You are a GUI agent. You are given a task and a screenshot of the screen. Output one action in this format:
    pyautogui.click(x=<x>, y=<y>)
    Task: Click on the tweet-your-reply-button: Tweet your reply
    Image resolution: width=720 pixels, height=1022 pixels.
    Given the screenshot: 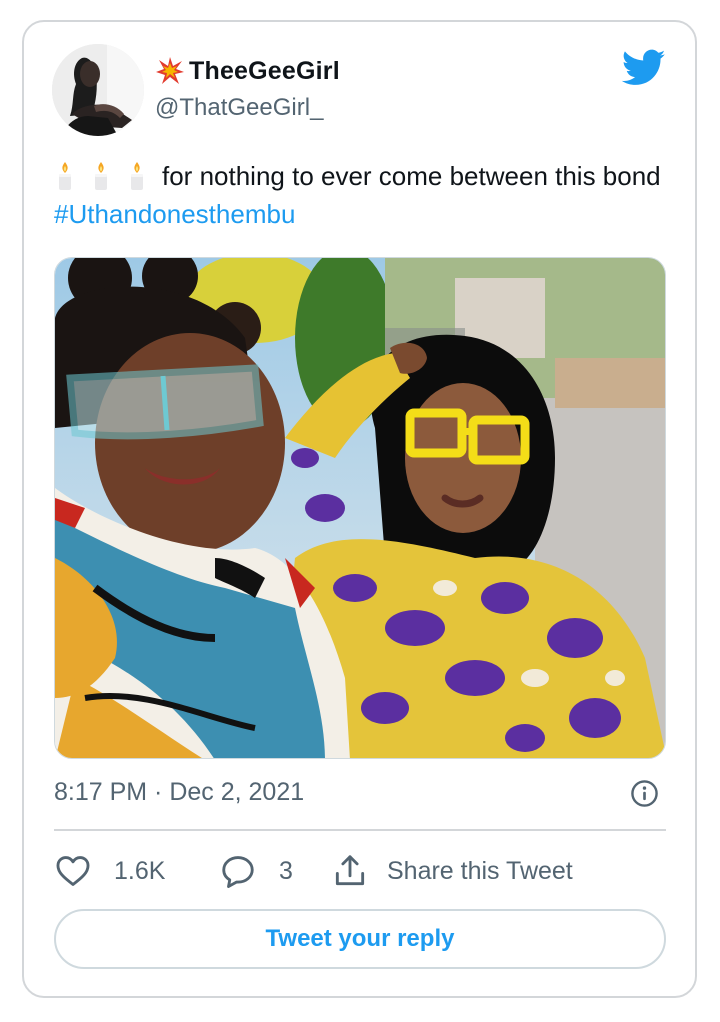 What is the action you would take?
    pyautogui.click(x=360, y=939)
    